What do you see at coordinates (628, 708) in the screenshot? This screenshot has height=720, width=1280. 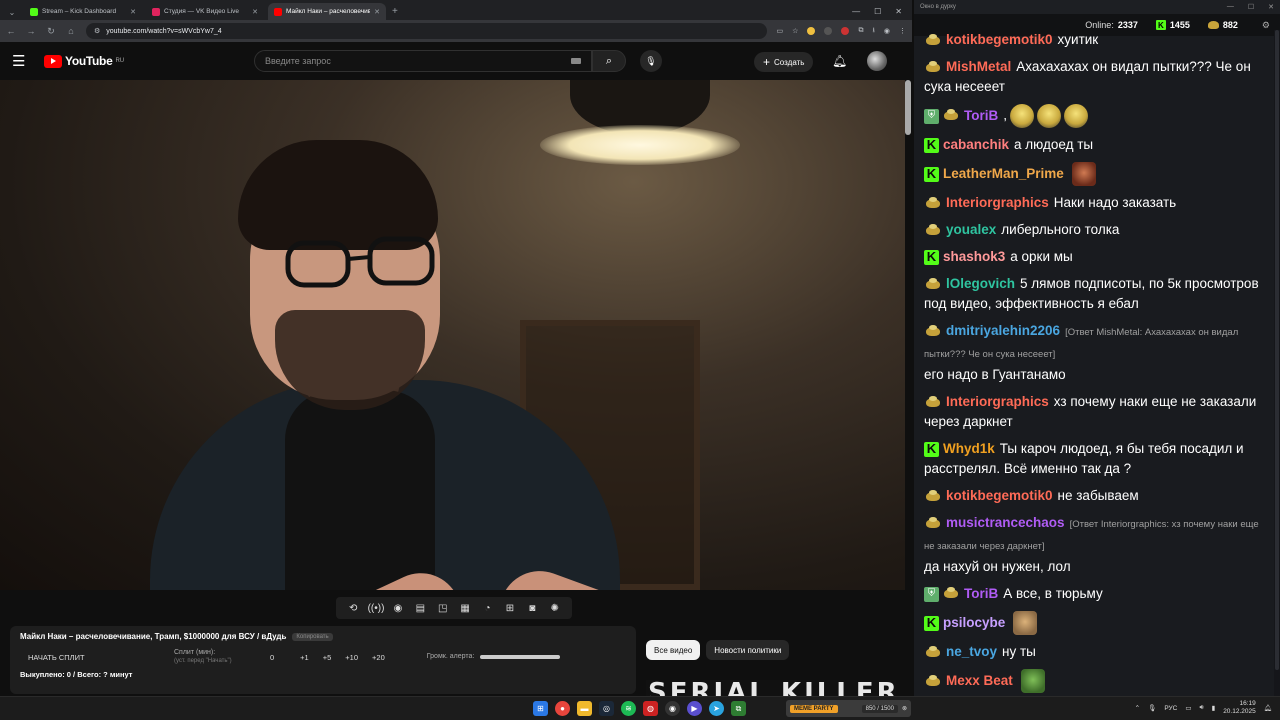 I see `spotify-icon: ≋` at bounding box center [628, 708].